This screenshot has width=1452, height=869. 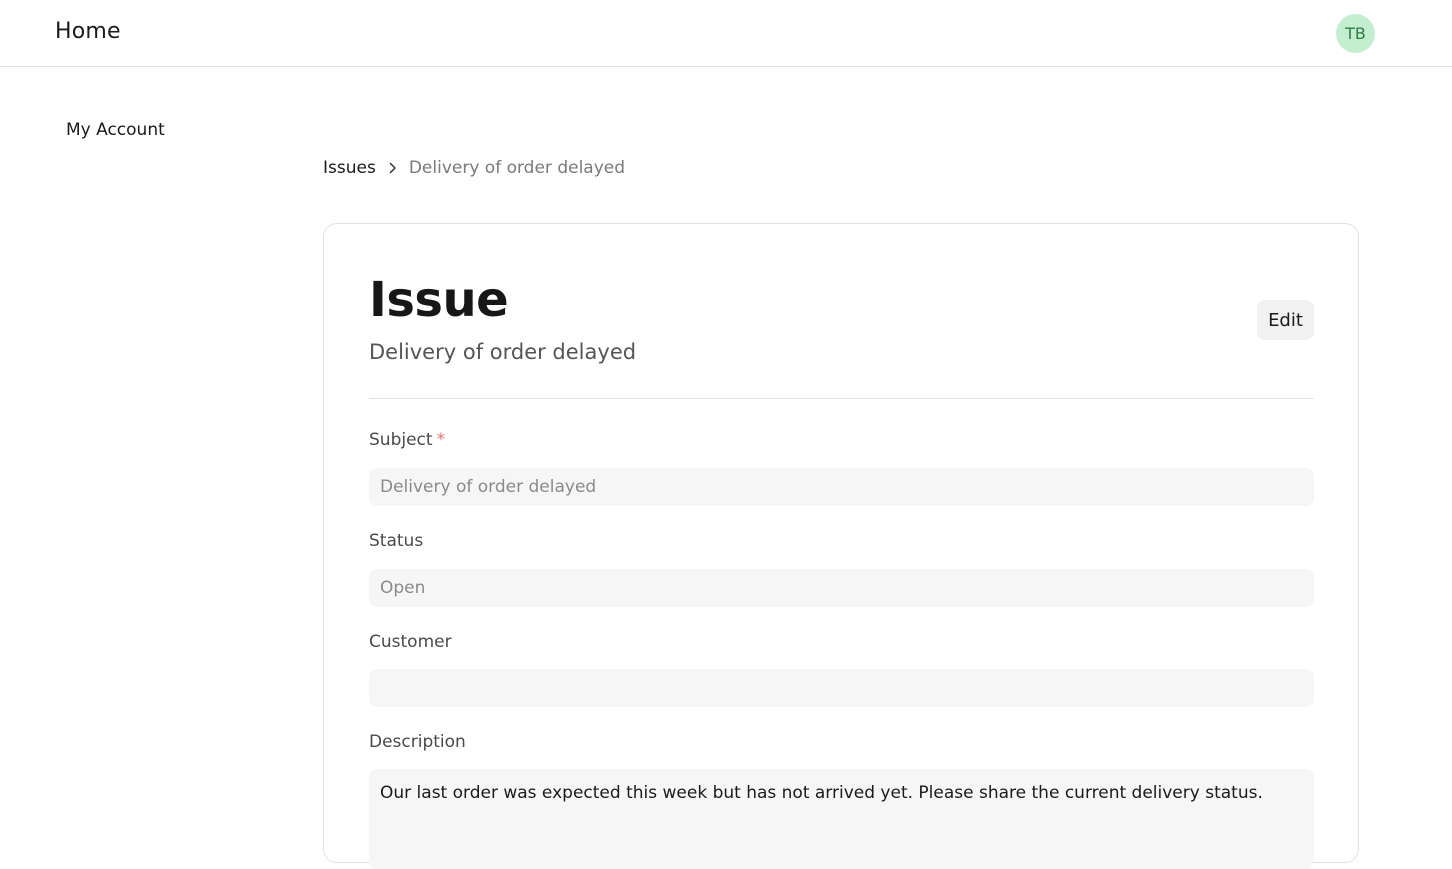 I want to click on status-label: Status, so click(x=396, y=541).